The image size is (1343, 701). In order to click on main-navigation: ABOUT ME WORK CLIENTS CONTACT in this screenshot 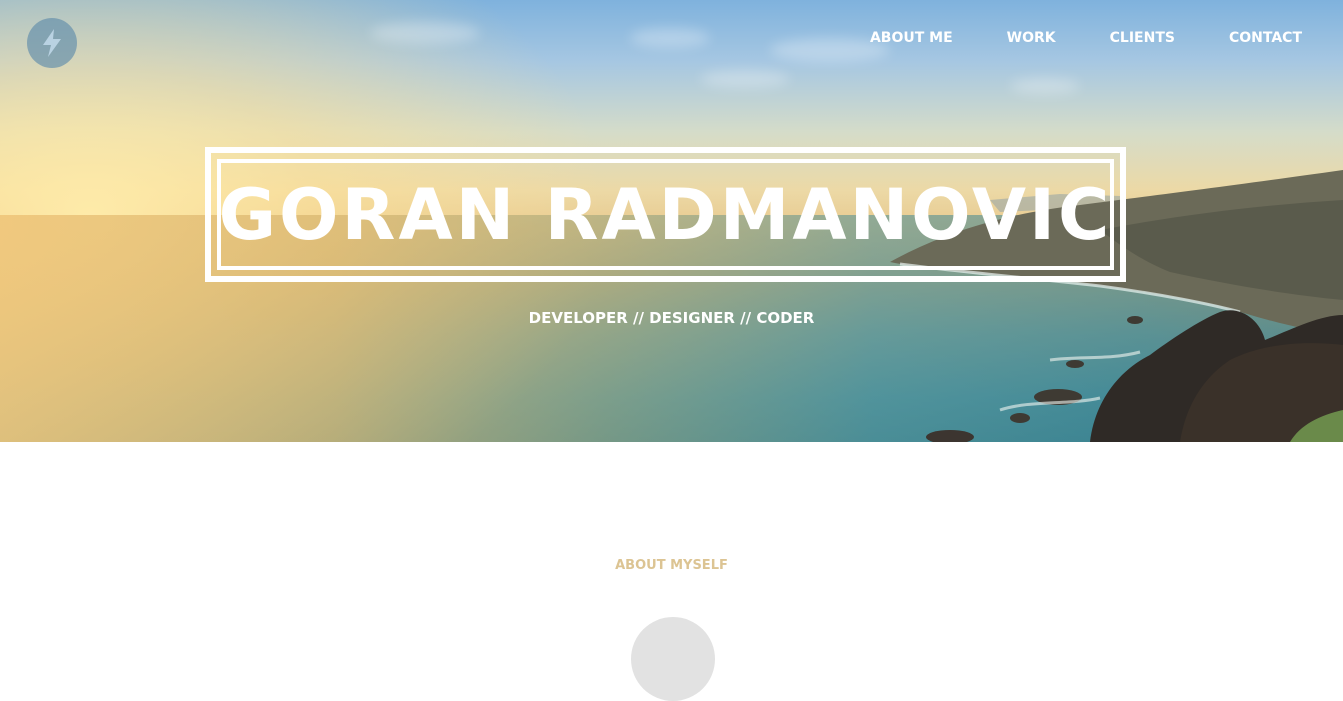, I will do `click(1059, 38)`.